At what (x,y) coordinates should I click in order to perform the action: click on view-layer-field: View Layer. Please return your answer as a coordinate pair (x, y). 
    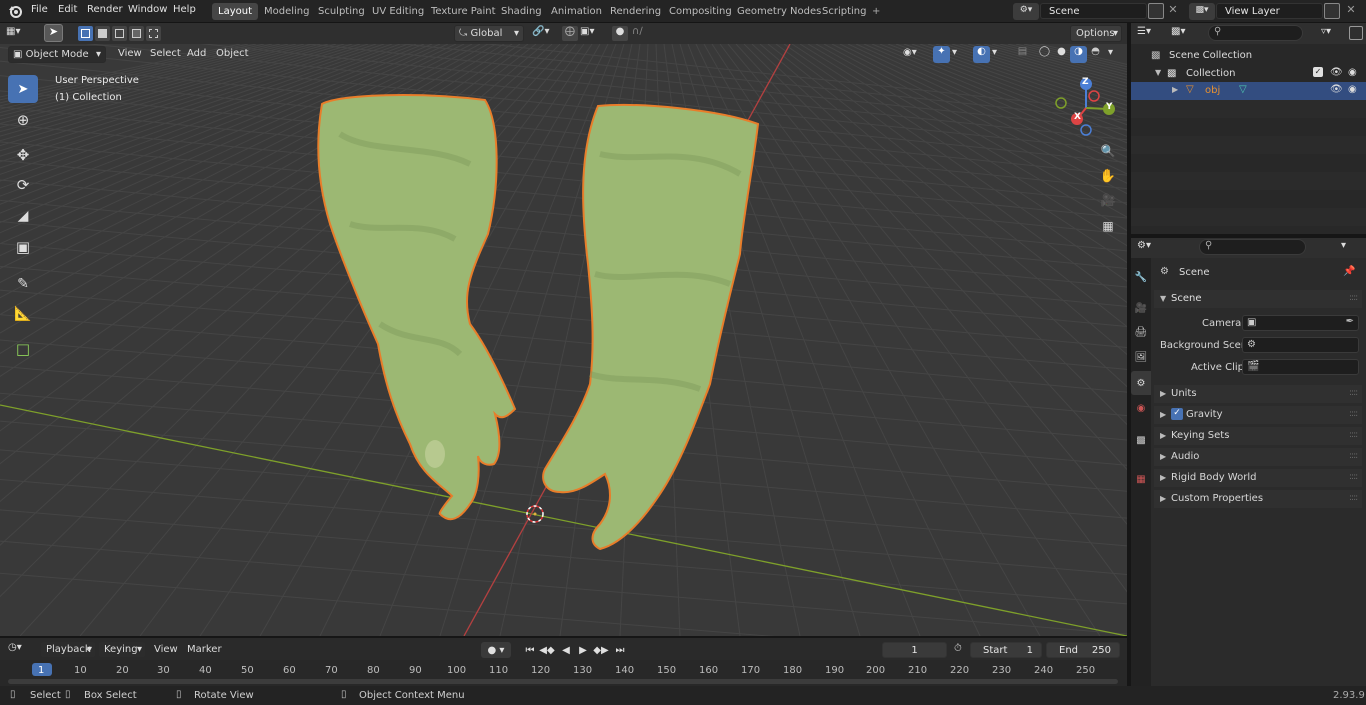
    Looking at the image, I should click on (1269, 11).